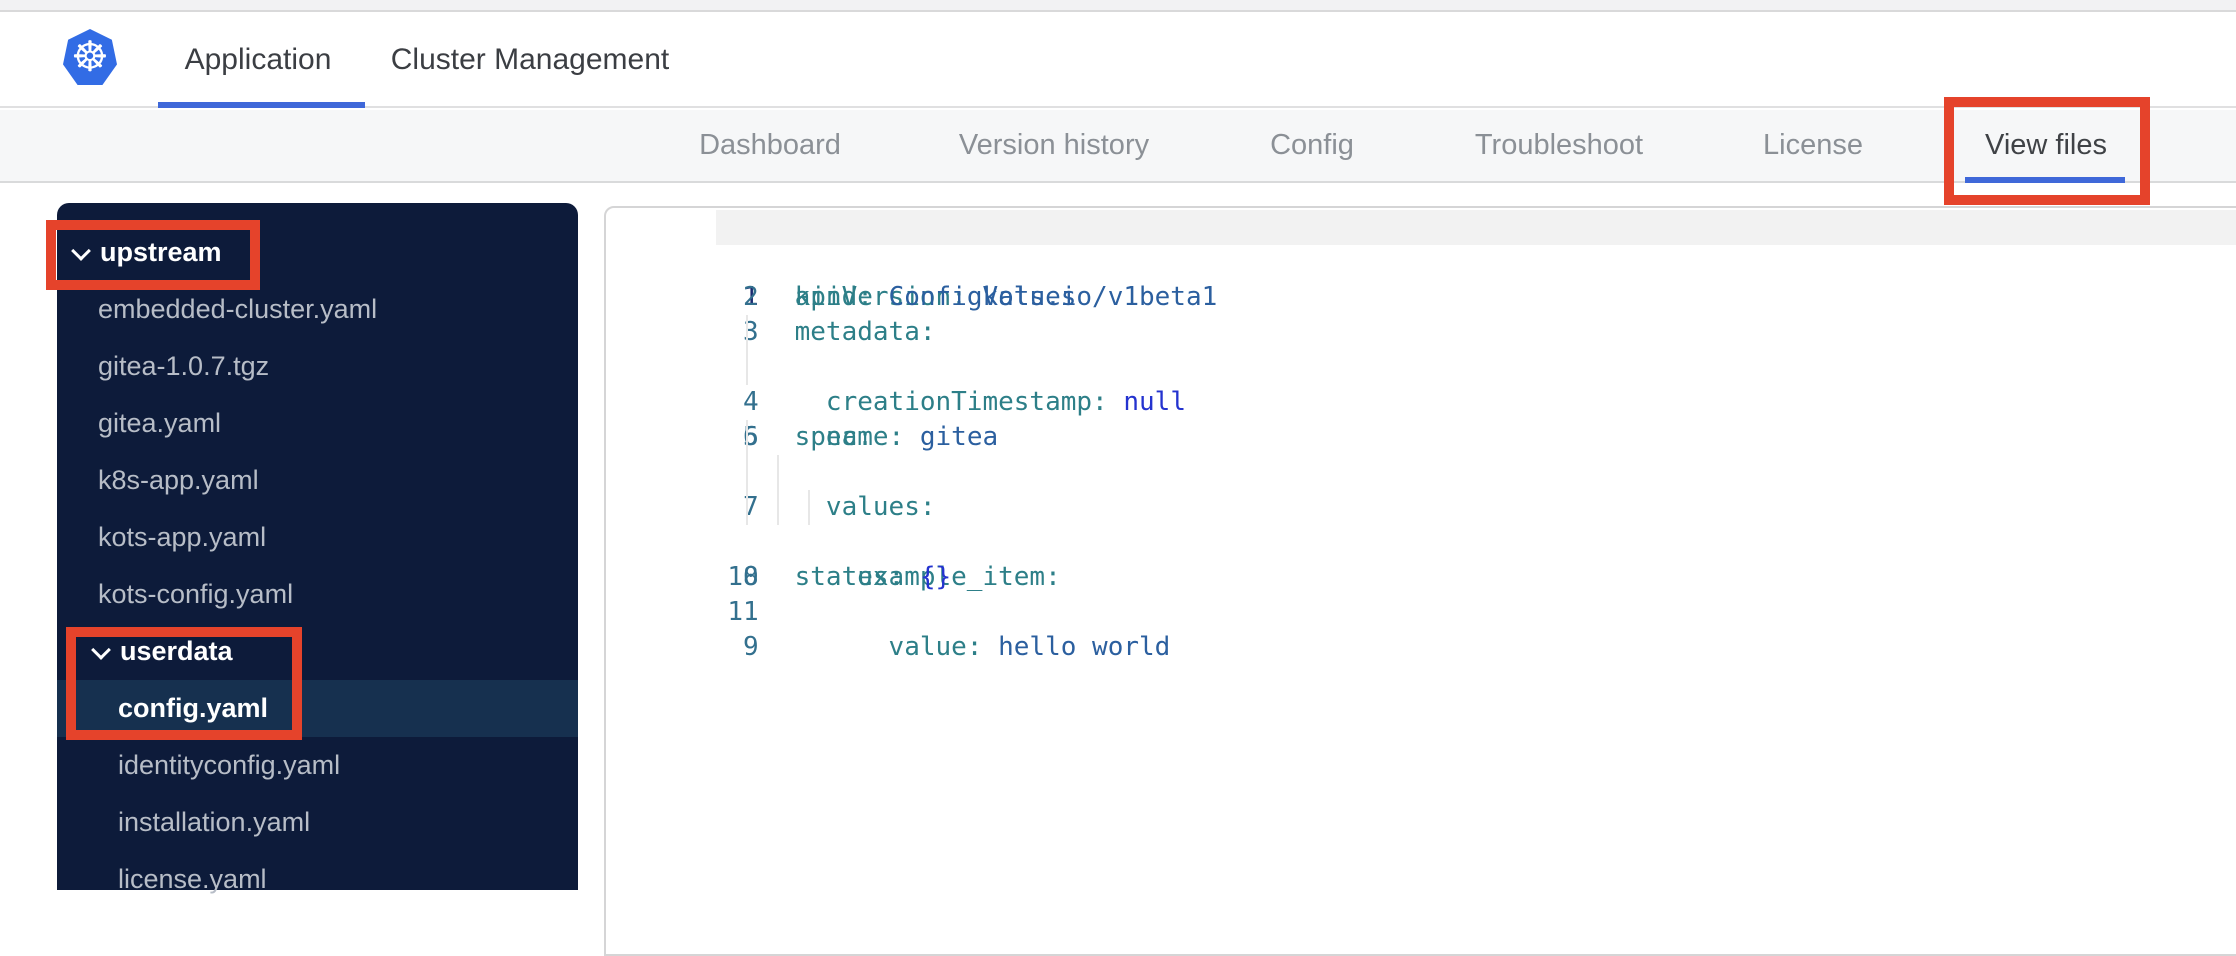 Image resolution: width=2236 pixels, height=956 pixels. Describe the element at coordinates (196, 594) in the screenshot. I see `file-label: kots-config.yaml` at that location.